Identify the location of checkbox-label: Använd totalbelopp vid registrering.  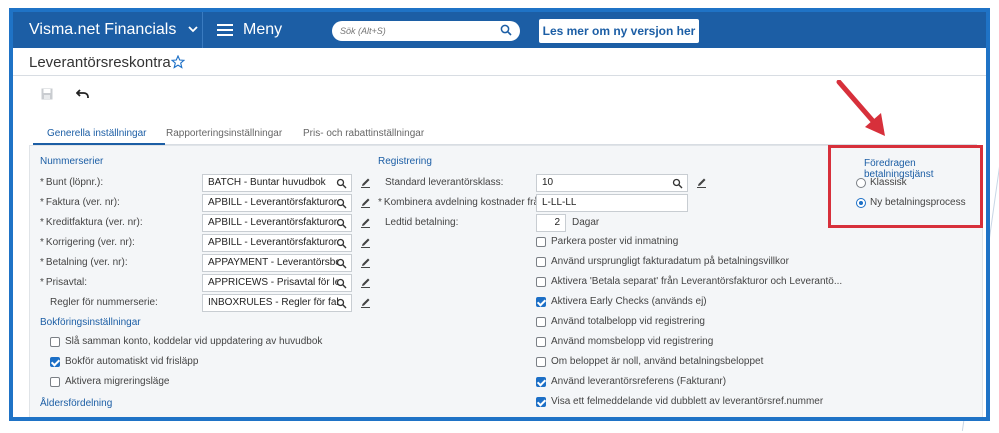
(628, 321).